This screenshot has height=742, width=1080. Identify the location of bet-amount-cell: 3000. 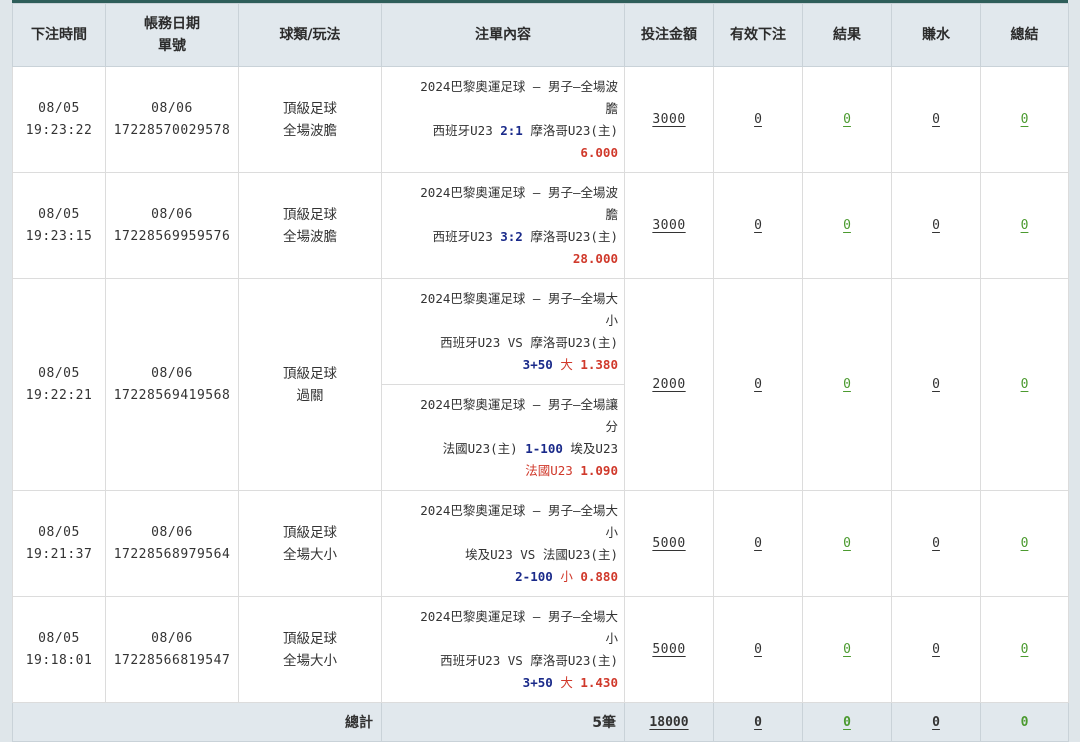
(669, 119).